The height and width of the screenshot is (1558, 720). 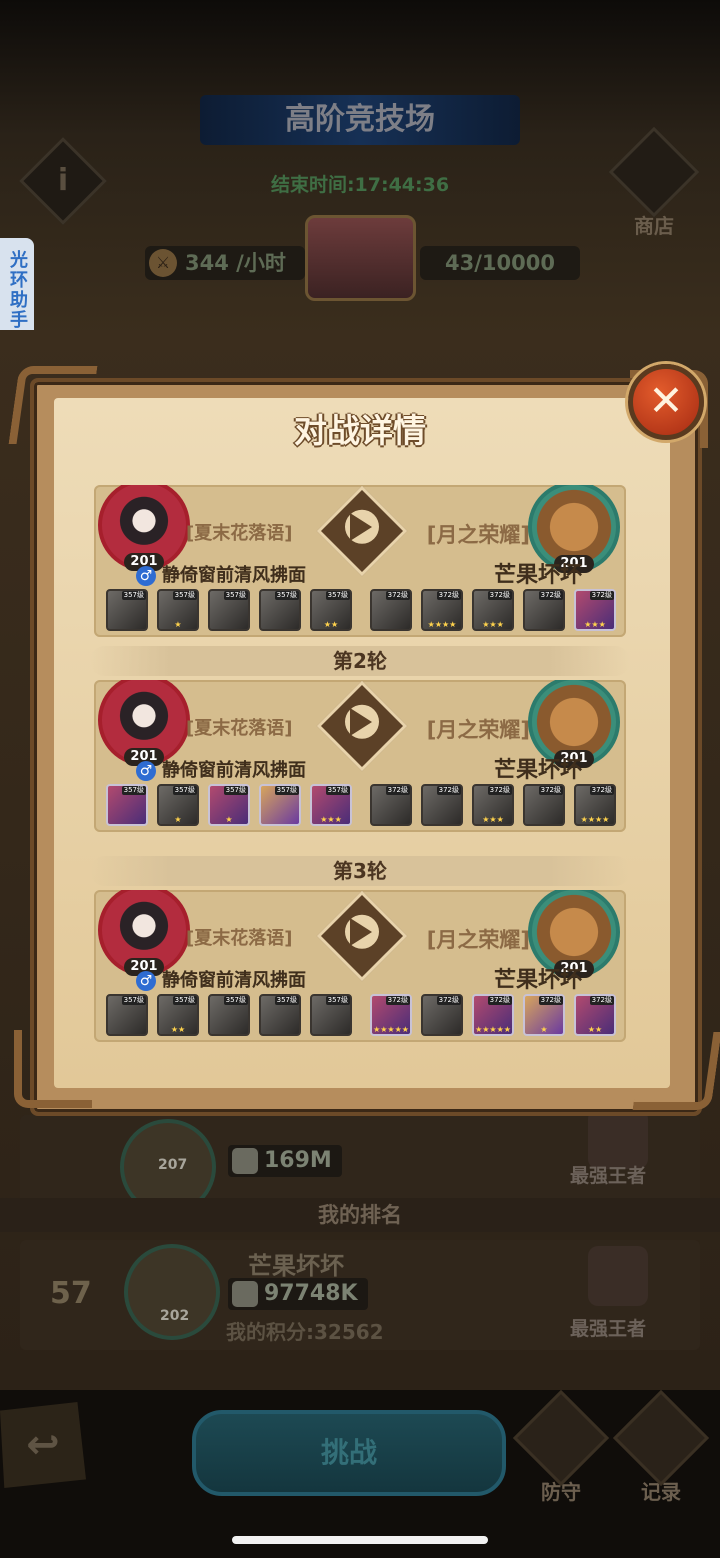 I want to click on hero-stars: ★★★★, so click(x=595, y=819).